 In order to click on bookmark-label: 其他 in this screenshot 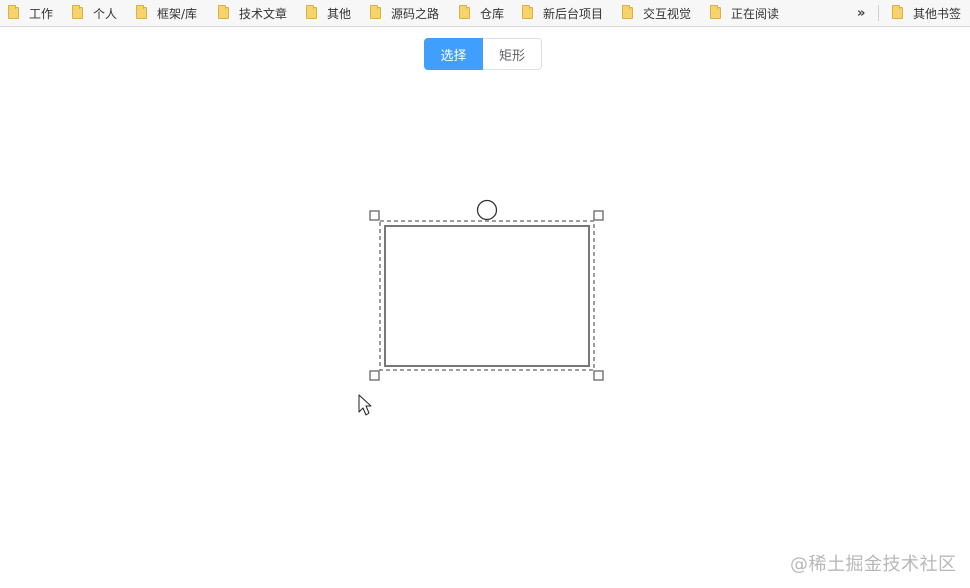, I will do `click(339, 13)`.